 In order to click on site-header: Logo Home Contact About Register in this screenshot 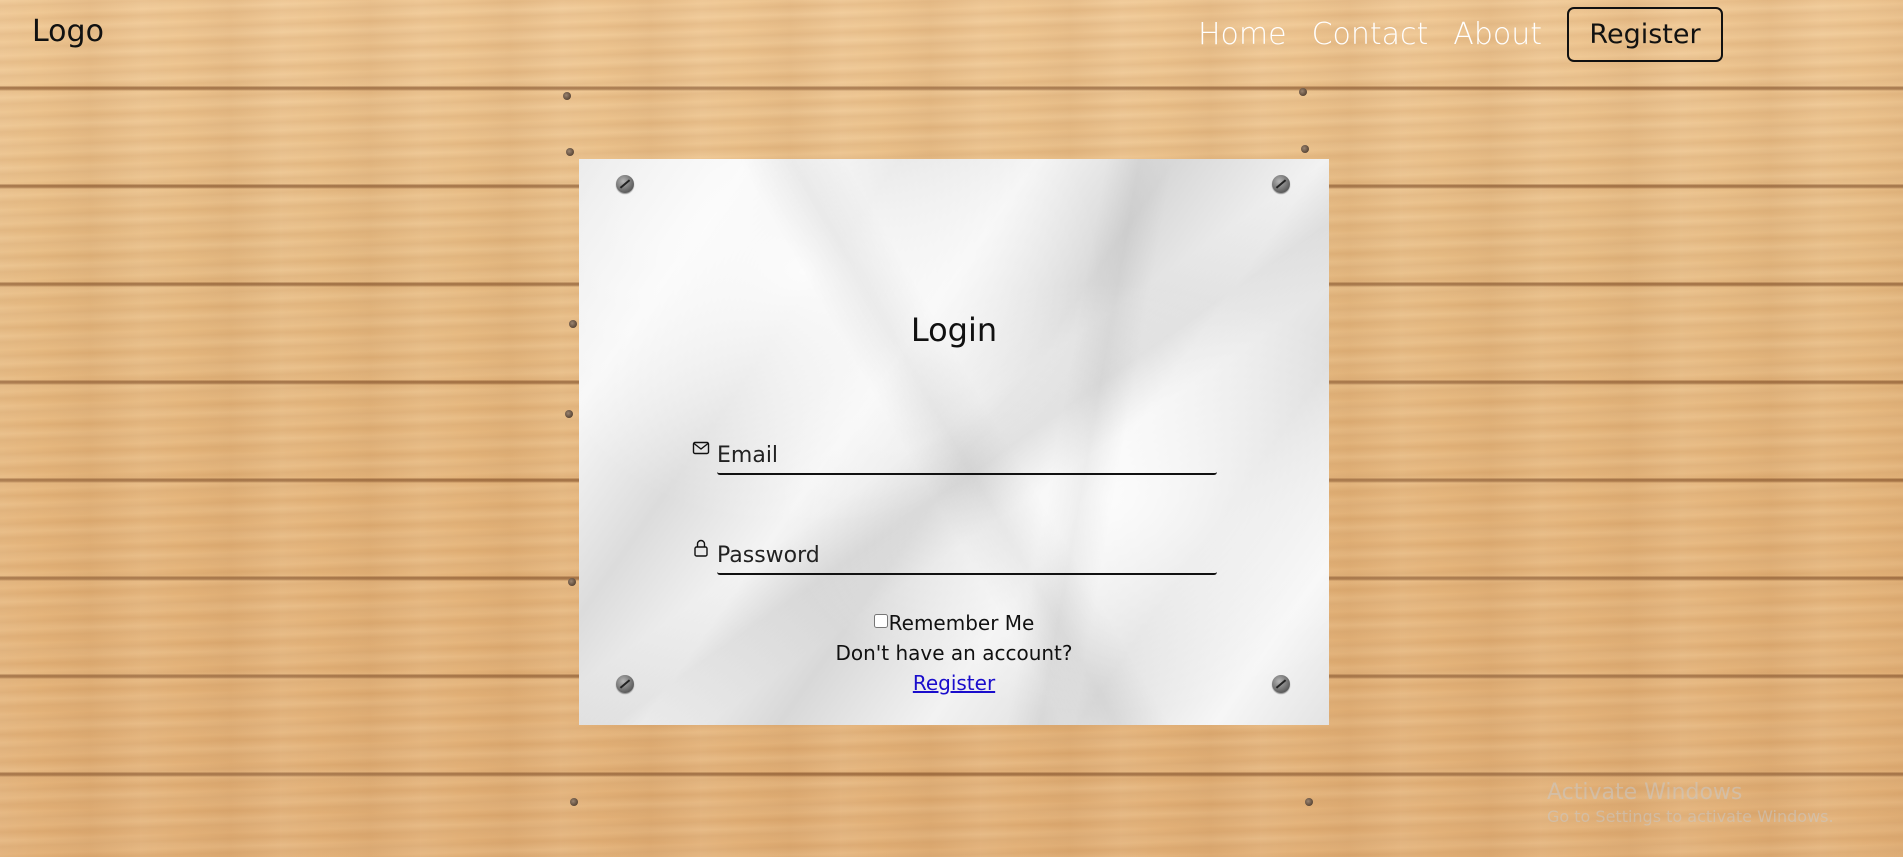, I will do `click(951, 34)`.